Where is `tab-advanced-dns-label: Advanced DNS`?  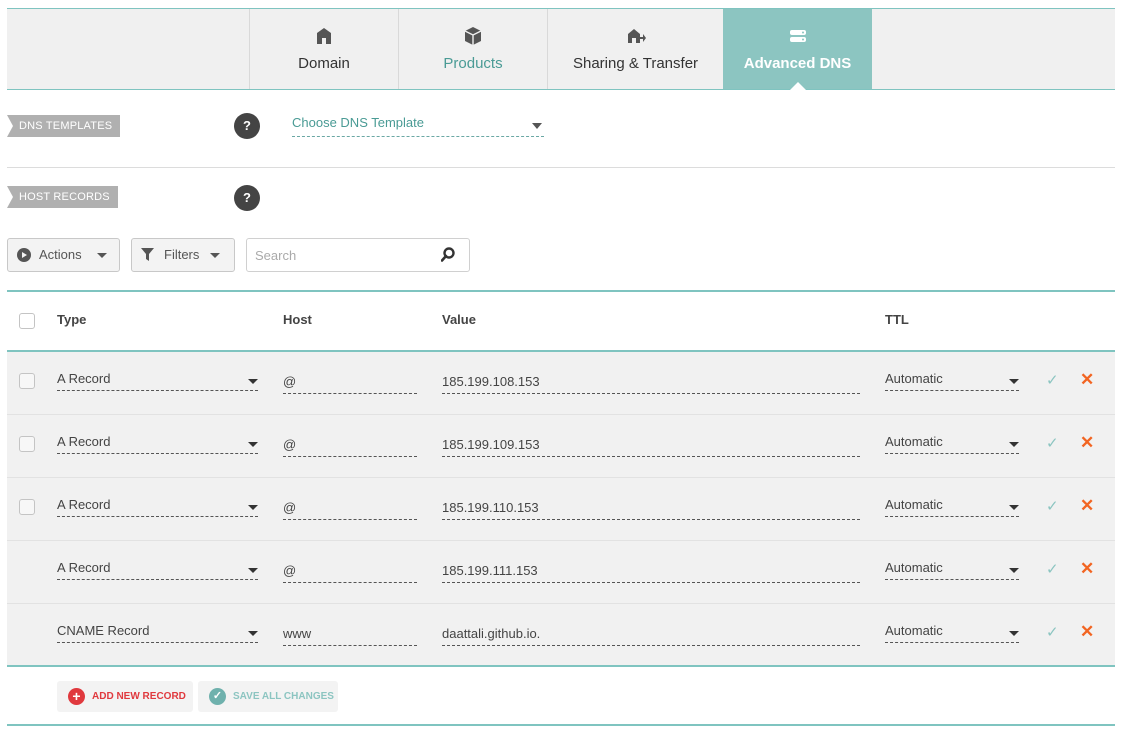
tab-advanced-dns-label: Advanced DNS is located at coordinates (797, 63).